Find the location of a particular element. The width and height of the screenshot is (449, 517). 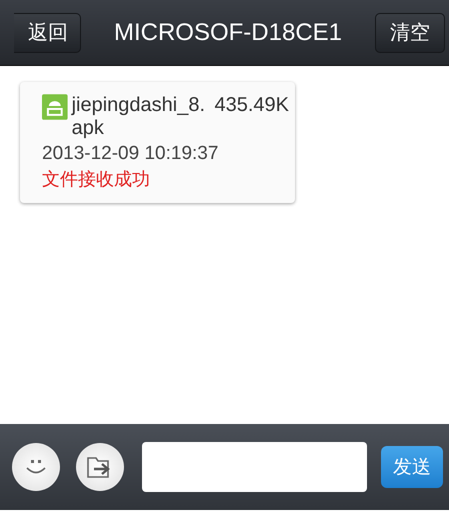

apk-file-icon is located at coordinates (55, 107).